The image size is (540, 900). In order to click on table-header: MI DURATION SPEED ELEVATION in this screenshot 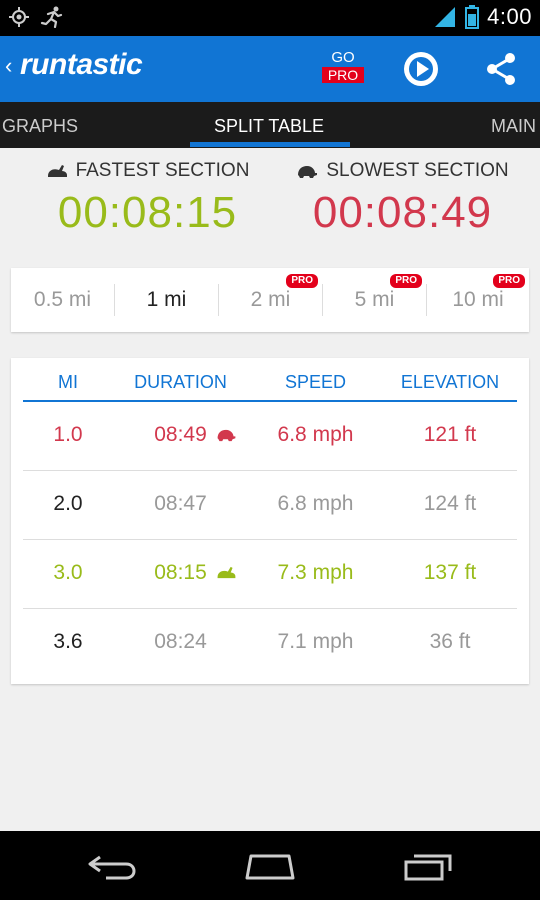, I will do `click(270, 387)`.